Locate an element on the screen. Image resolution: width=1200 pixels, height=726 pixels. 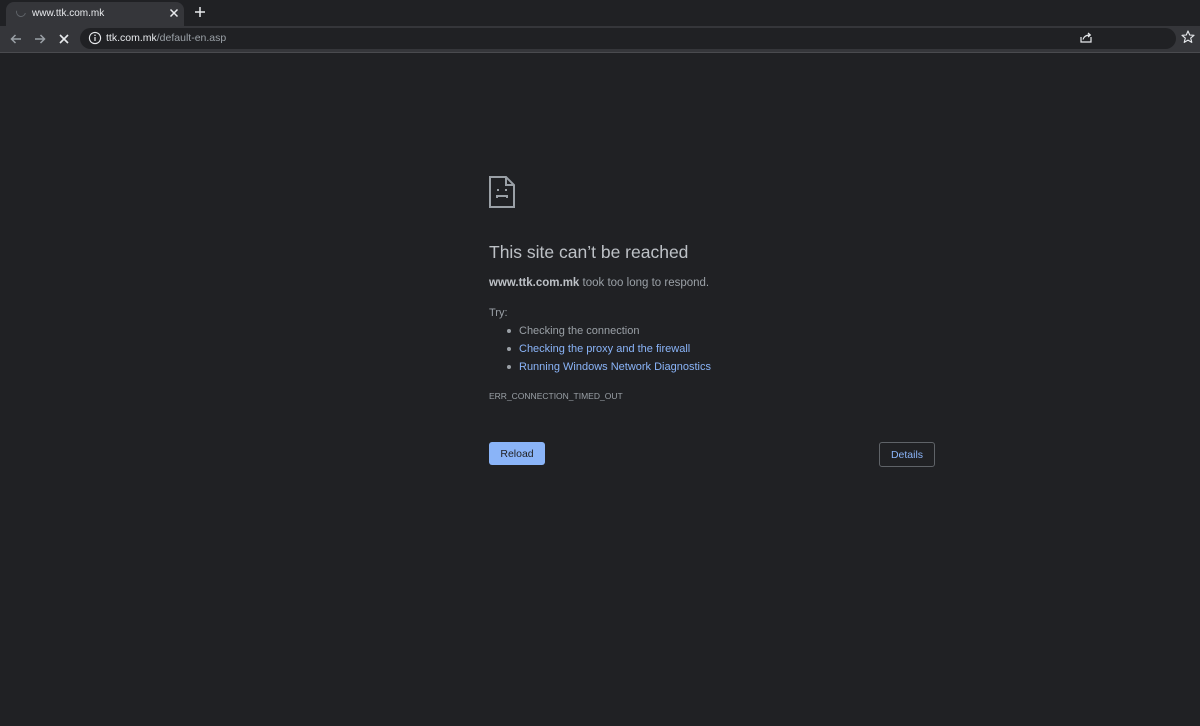
error-summary: www.ttk.com.mk took too long to respond. is located at coordinates (599, 283).